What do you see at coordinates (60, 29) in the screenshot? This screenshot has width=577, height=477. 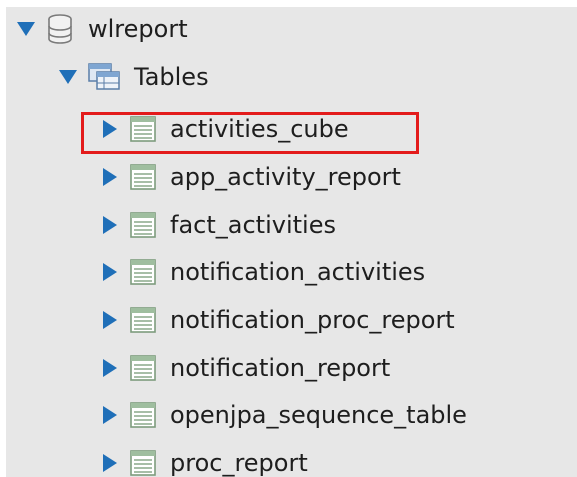 I see `database-icon` at bounding box center [60, 29].